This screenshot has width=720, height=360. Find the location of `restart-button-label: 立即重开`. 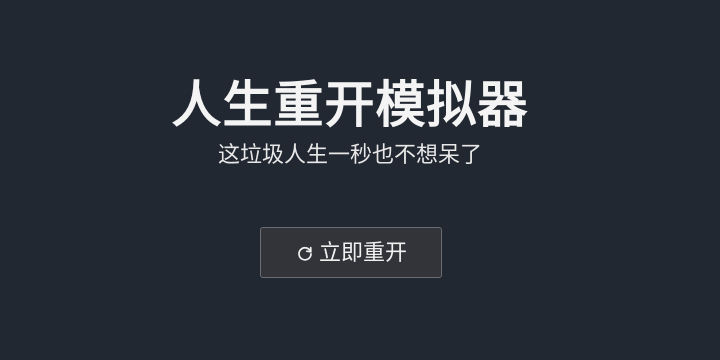

restart-button-label: 立即重开 is located at coordinates (362, 252).